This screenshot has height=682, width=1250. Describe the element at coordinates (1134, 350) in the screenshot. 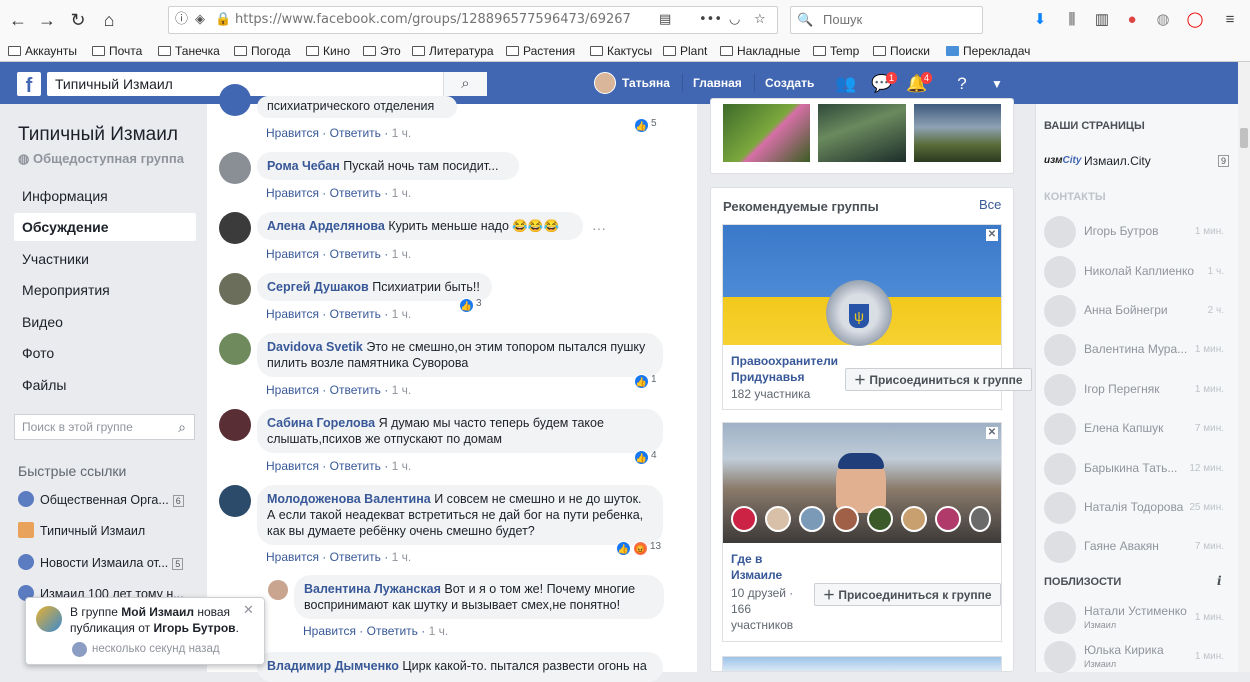

I see `contact-item: Валентина Мура... 1 мин.` at that location.